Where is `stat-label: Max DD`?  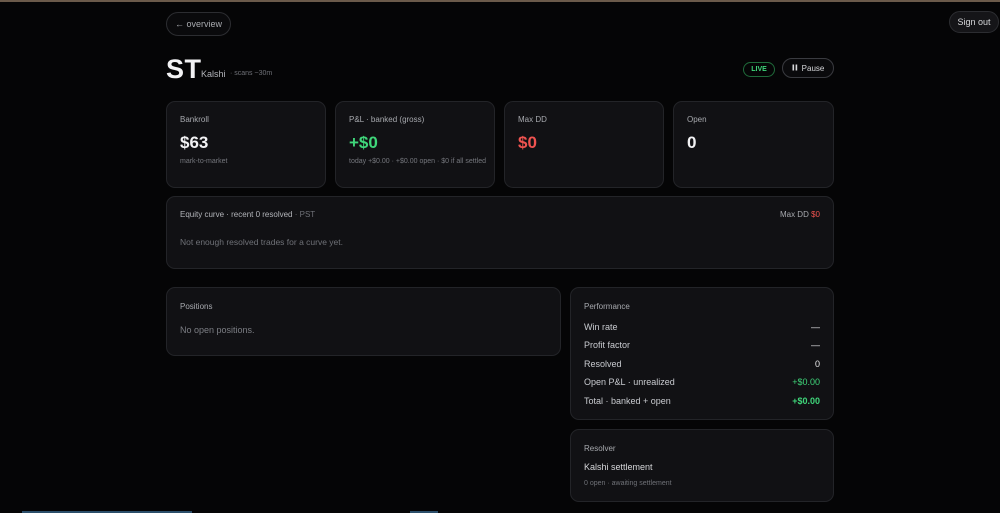 stat-label: Max DD is located at coordinates (532, 119).